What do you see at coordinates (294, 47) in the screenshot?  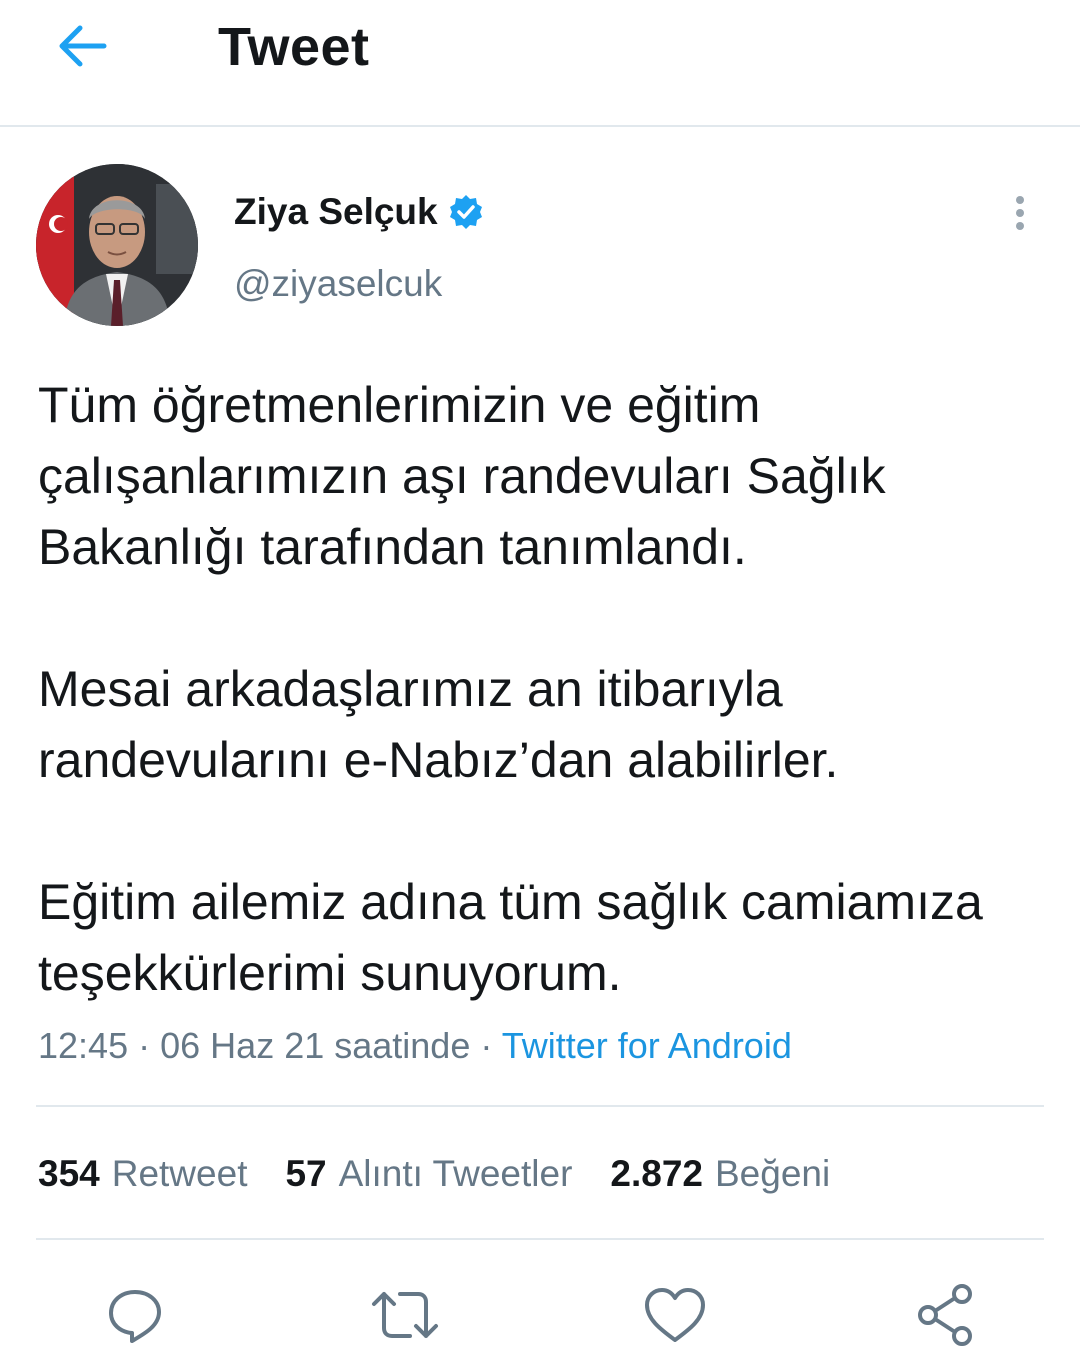 I see `page-title: Tweet` at bounding box center [294, 47].